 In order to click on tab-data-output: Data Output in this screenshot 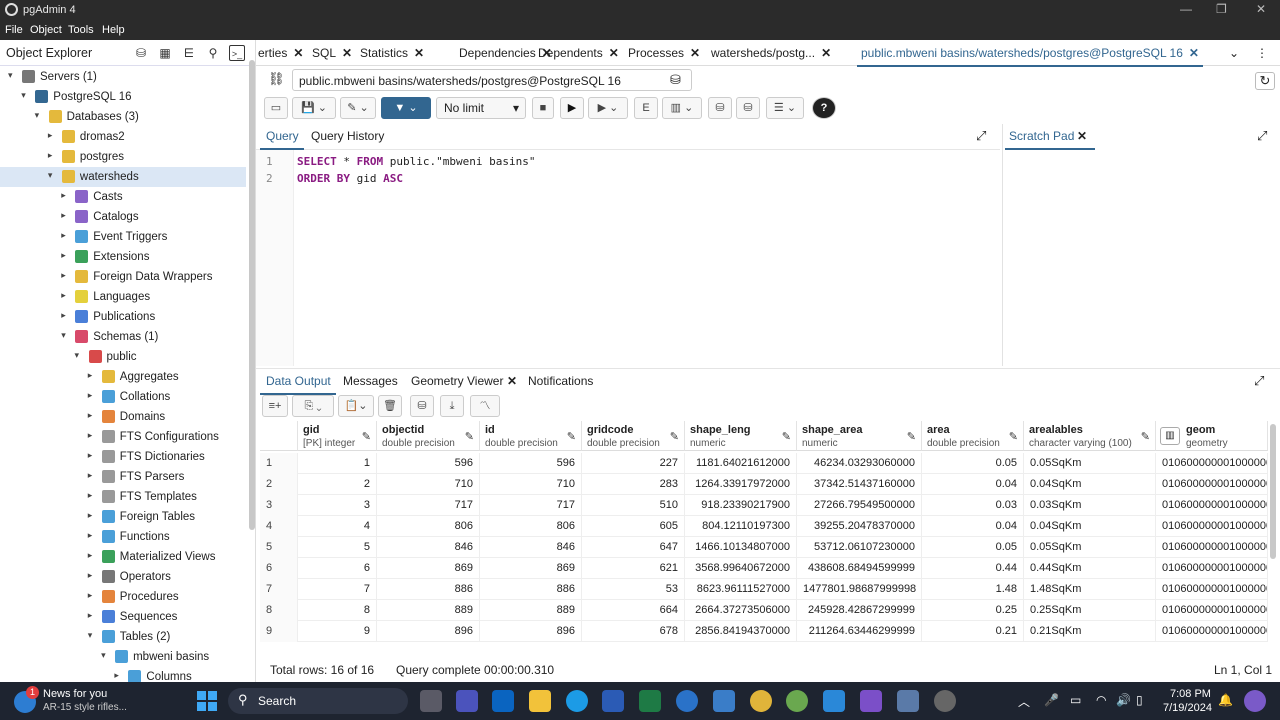, I will do `click(298, 381)`.